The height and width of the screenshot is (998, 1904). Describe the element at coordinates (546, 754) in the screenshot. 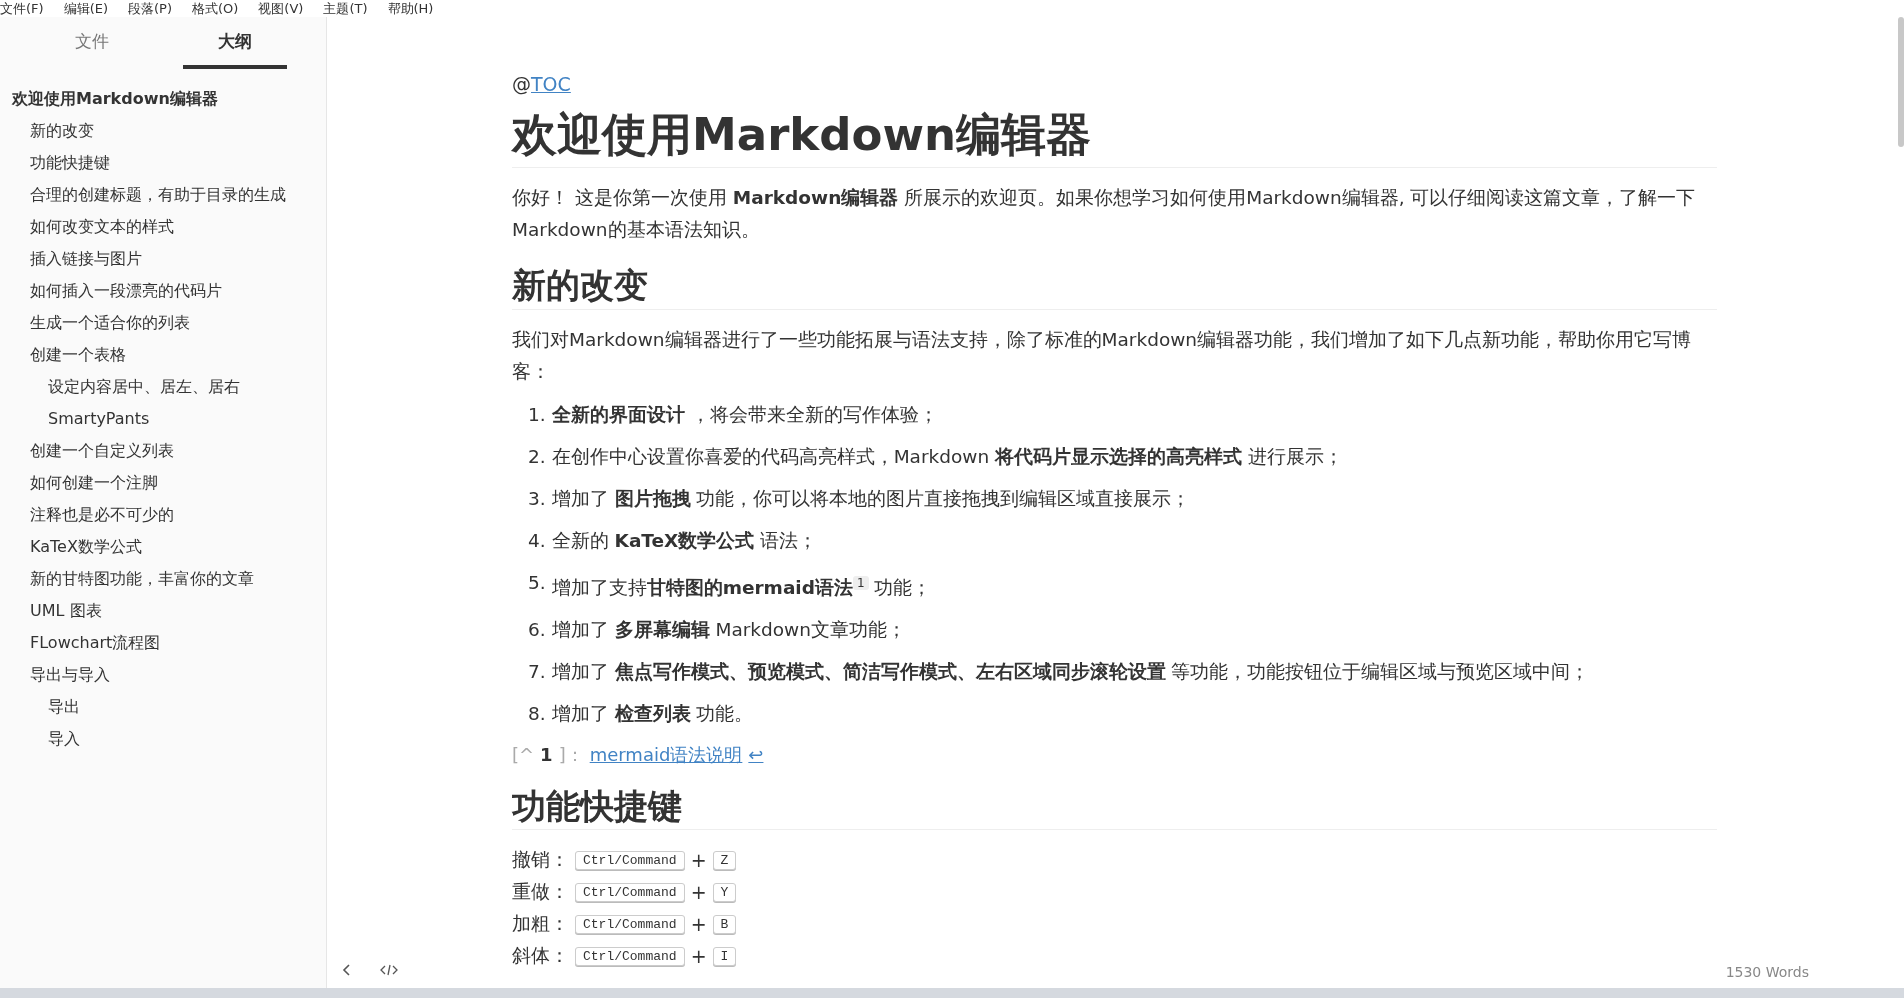

I see `footnote-number: 1` at that location.